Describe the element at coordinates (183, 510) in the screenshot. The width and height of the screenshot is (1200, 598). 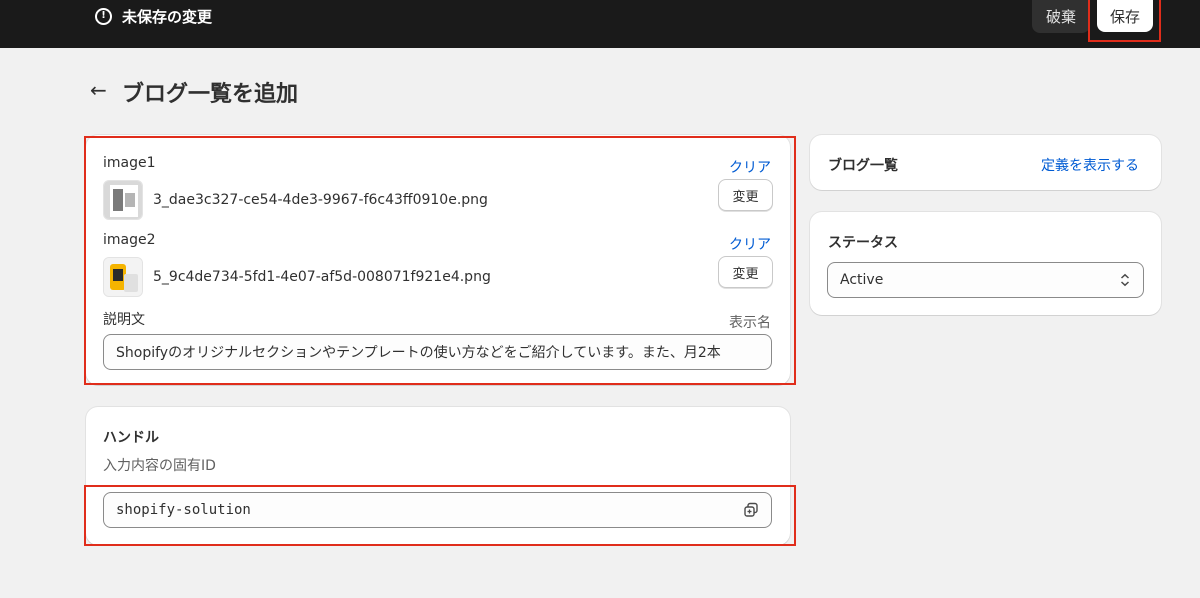
I see `handle-value: shopify-solution` at that location.